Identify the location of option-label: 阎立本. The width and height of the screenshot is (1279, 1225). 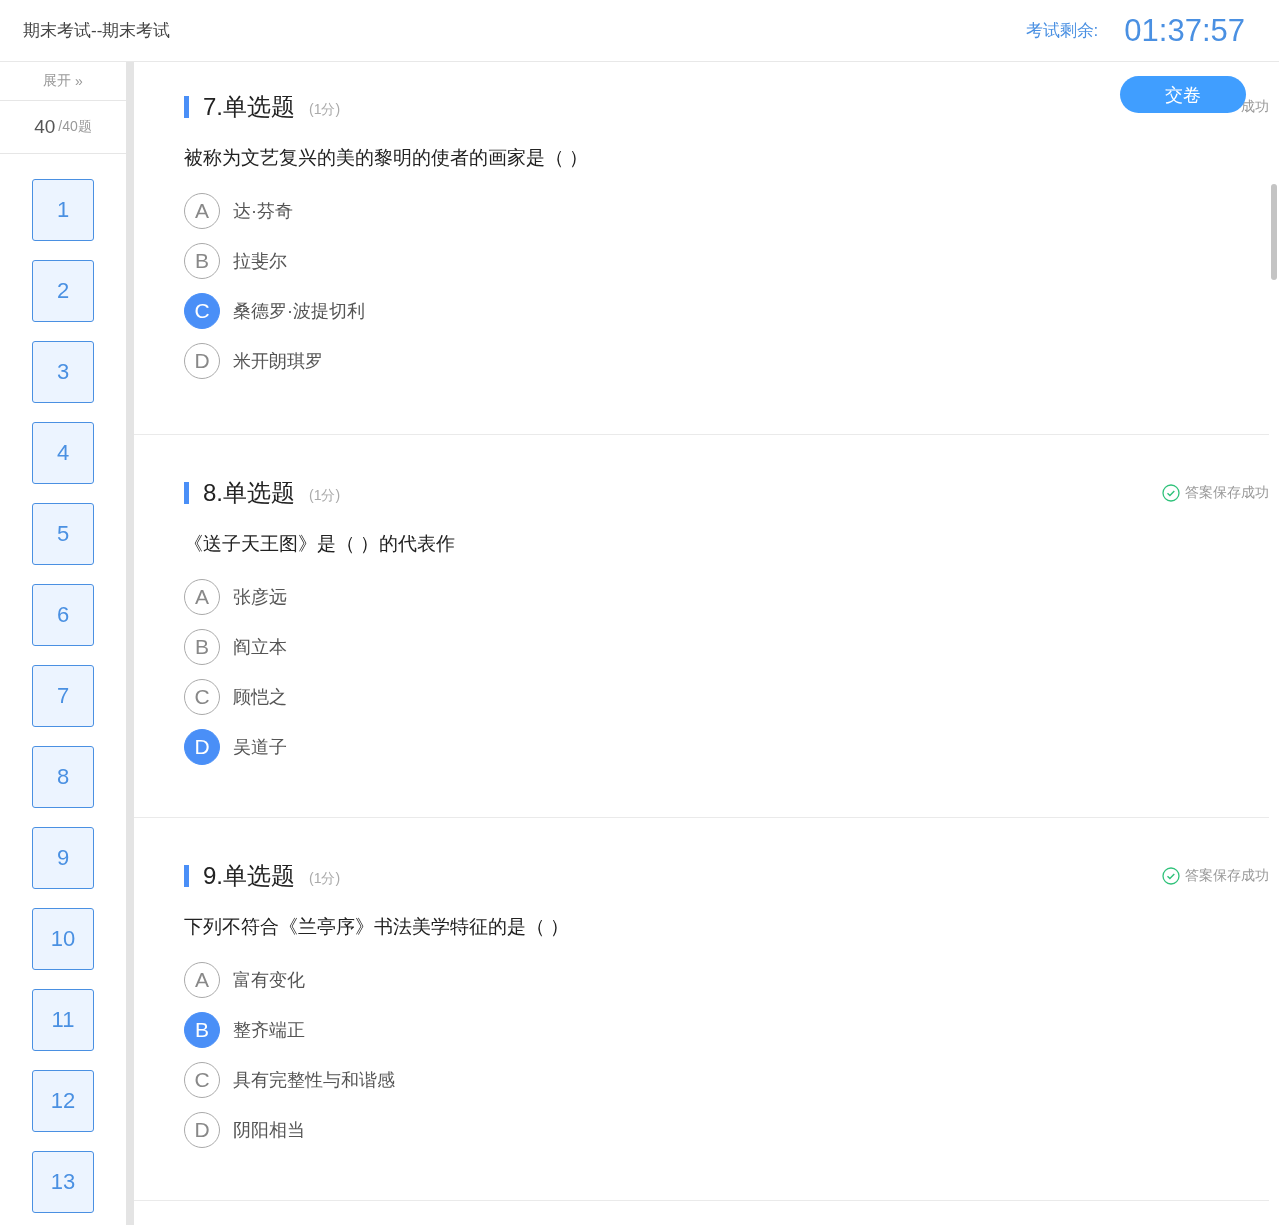
(260, 647).